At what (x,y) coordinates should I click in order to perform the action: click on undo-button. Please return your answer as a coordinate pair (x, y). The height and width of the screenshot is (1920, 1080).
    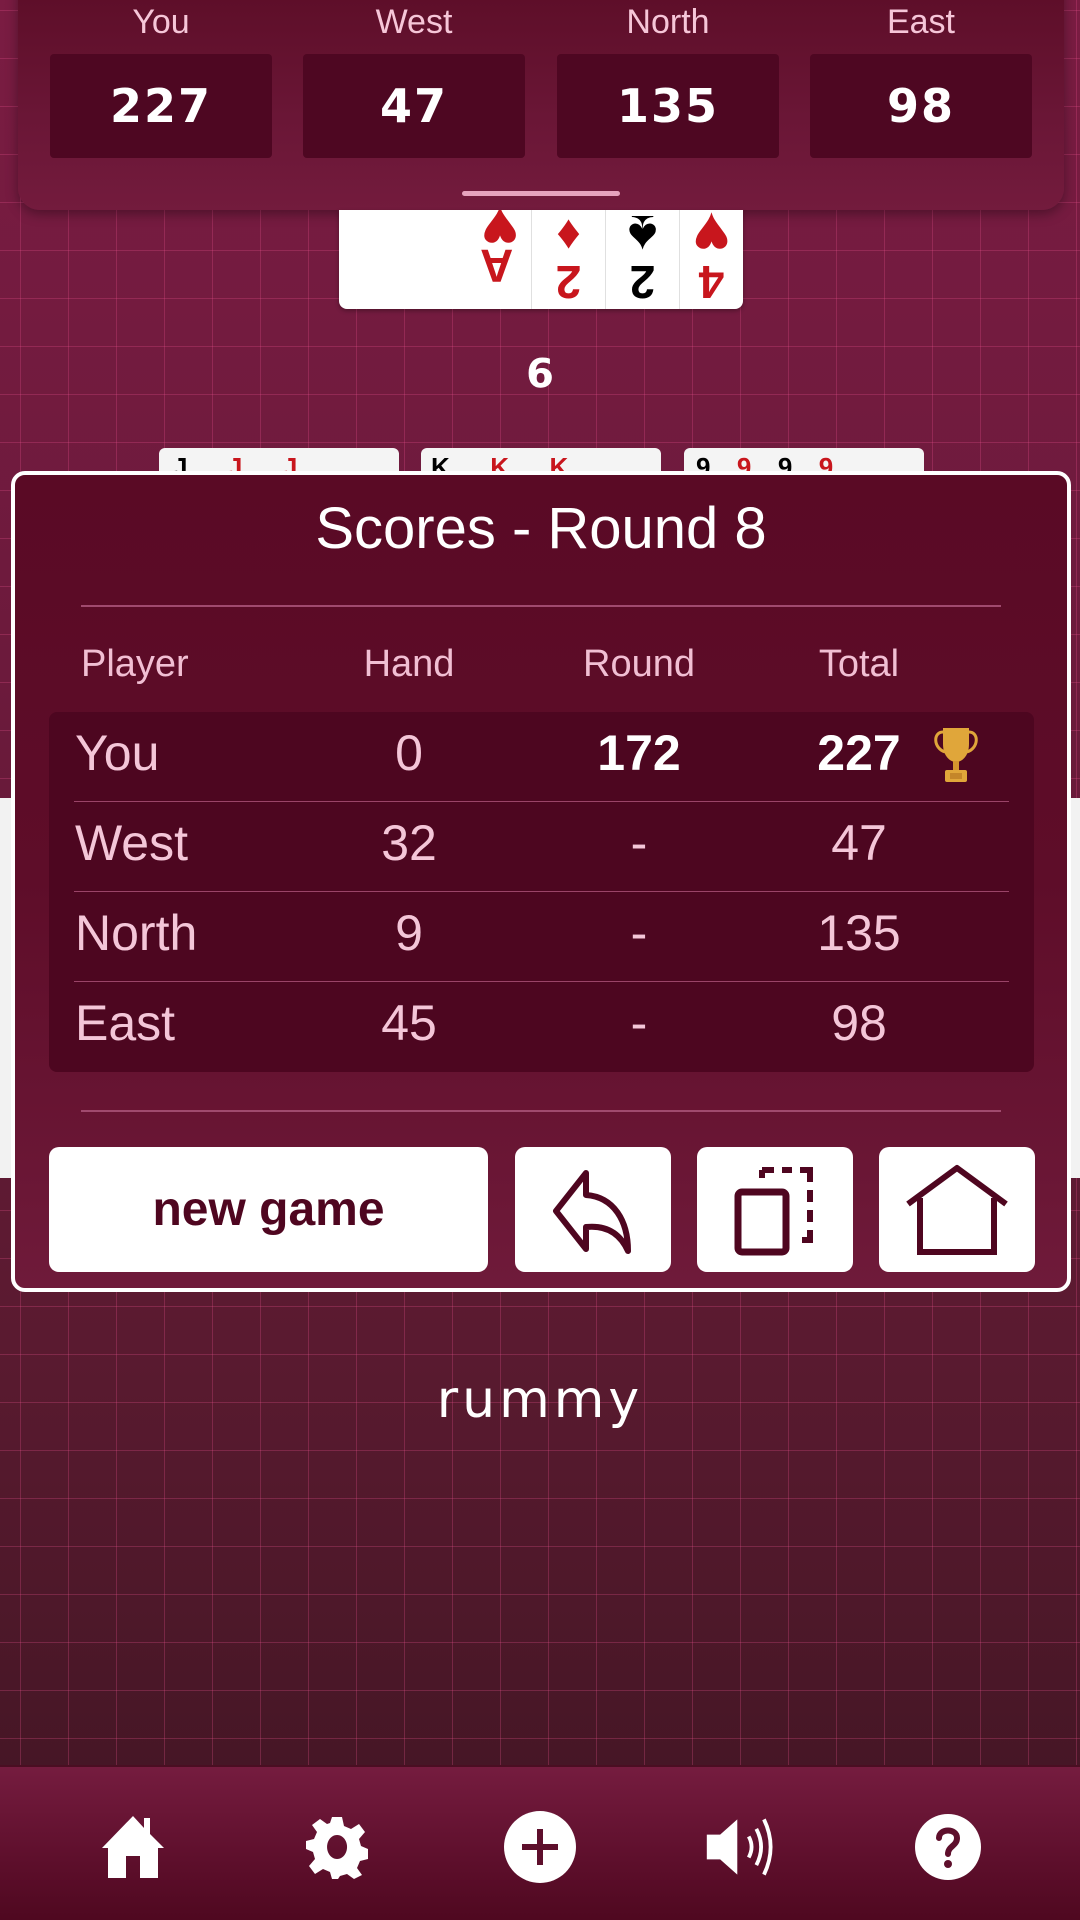
    Looking at the image, I should click on (593, 1209).